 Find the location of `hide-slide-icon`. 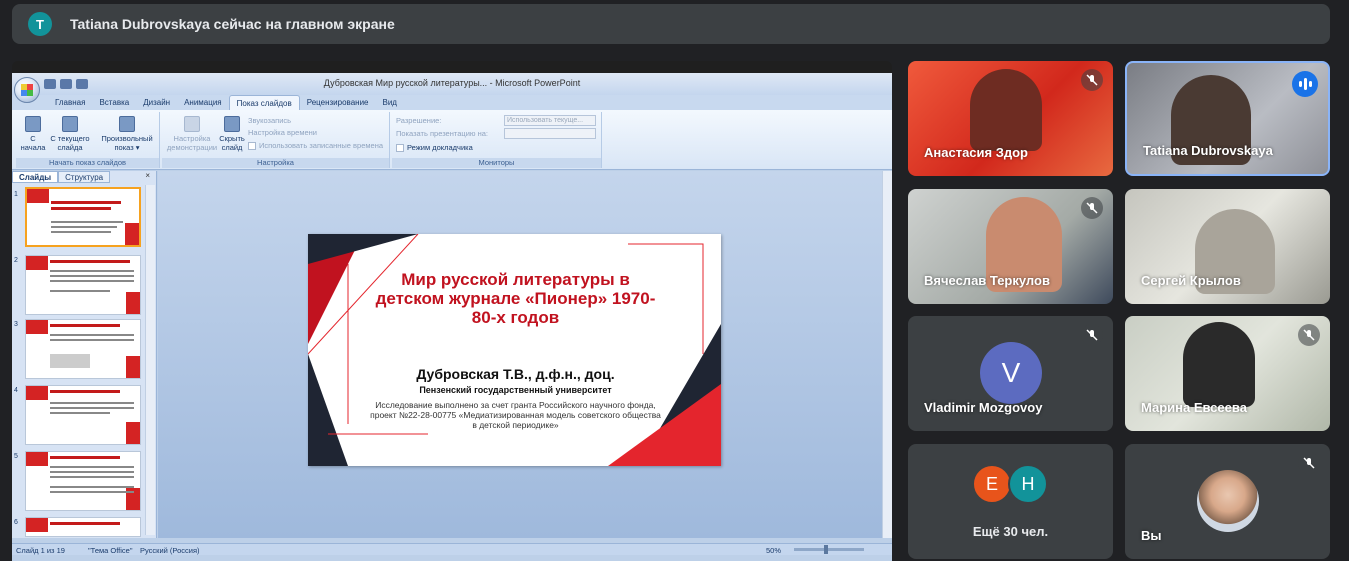

hide-slide-icon is located at coordinates (232, 124).